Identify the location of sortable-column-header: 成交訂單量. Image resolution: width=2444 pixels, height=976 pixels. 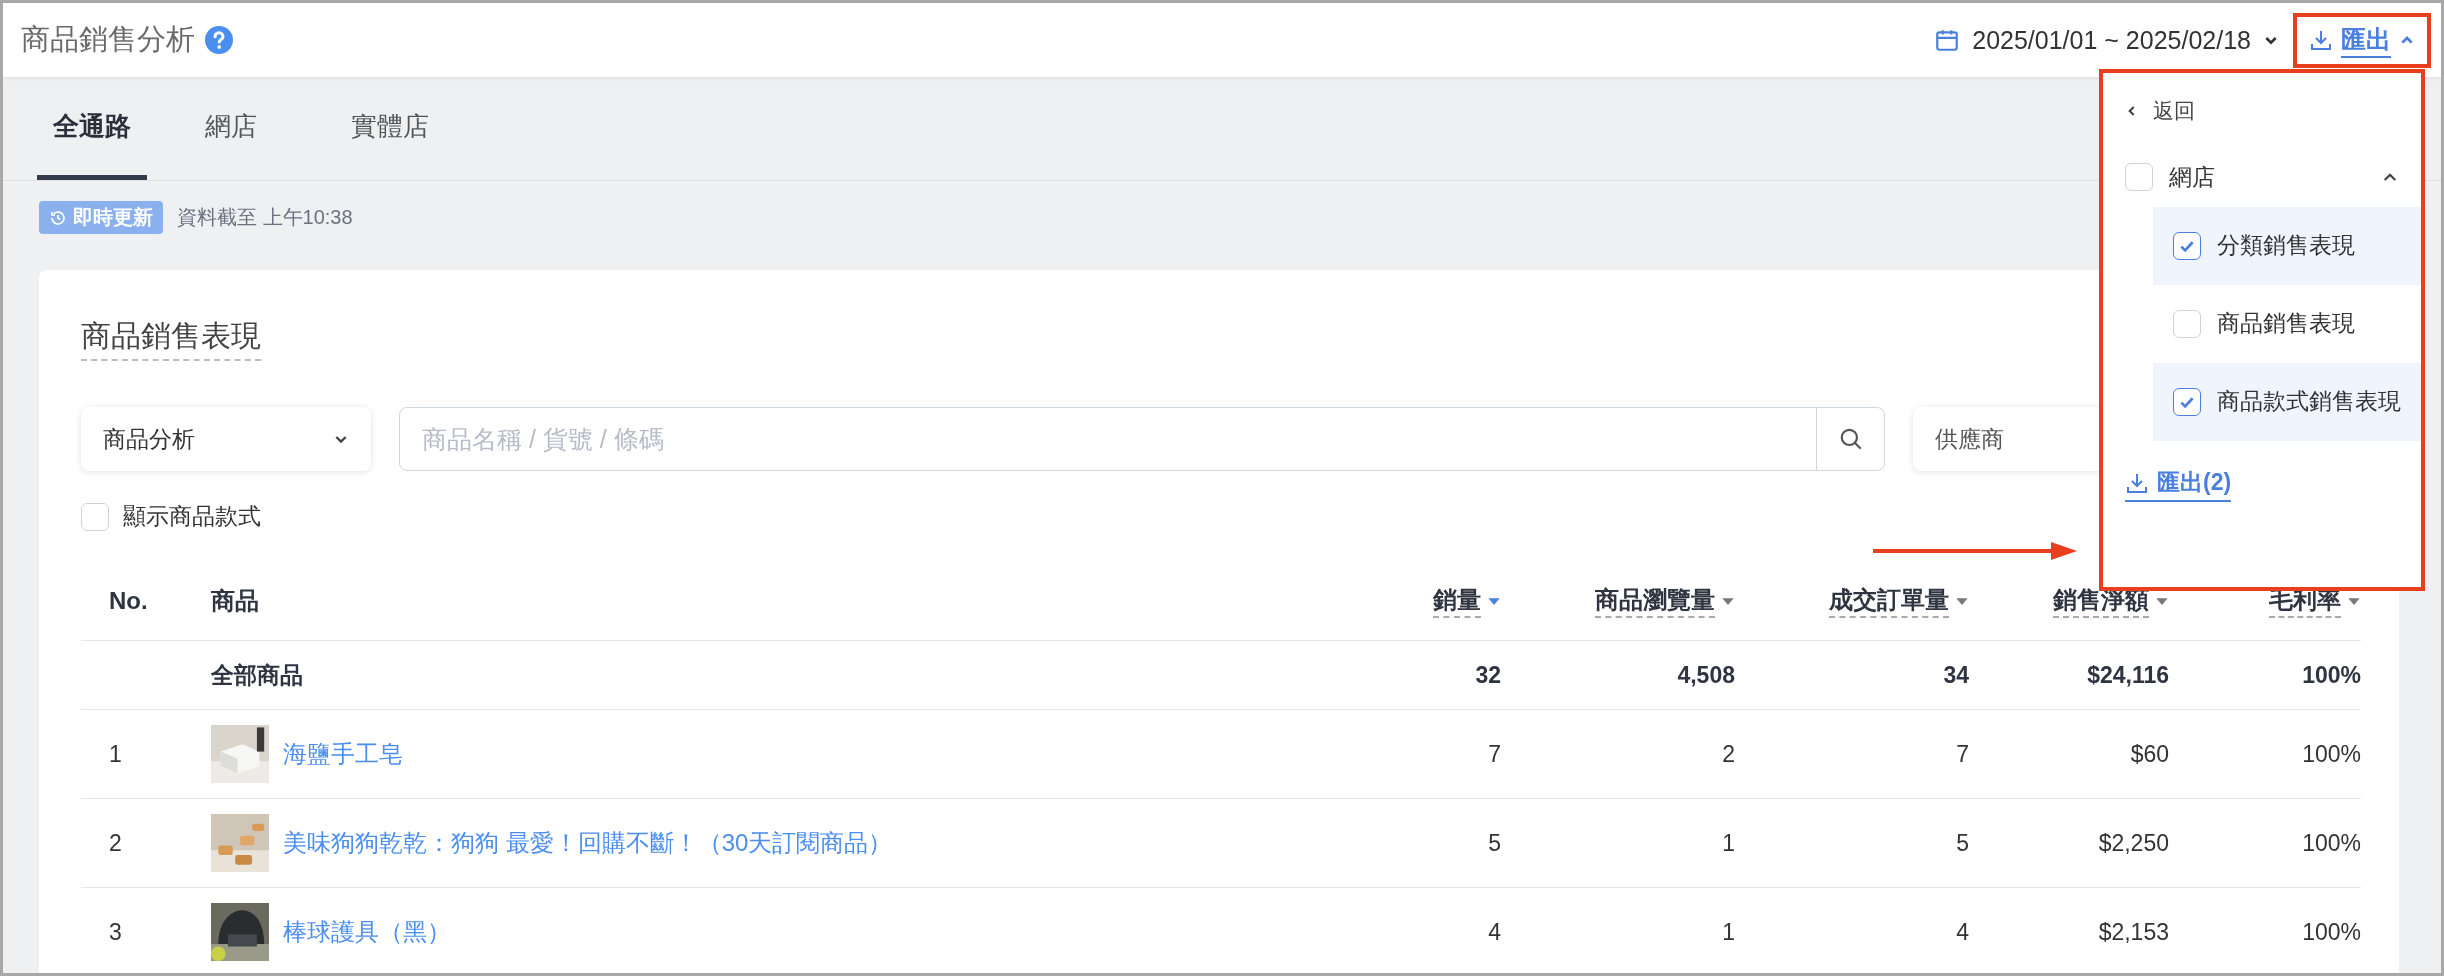
(1899, 601).